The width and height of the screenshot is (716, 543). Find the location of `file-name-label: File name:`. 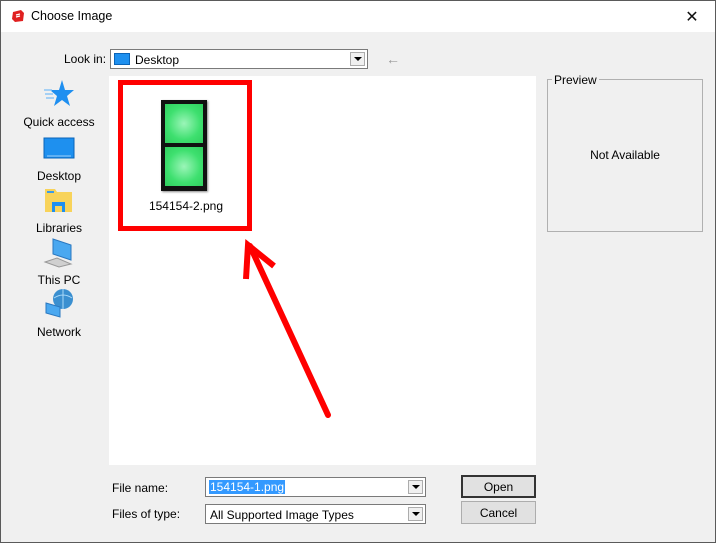

file-name-label: File name: is located at coordinates (140, 488).